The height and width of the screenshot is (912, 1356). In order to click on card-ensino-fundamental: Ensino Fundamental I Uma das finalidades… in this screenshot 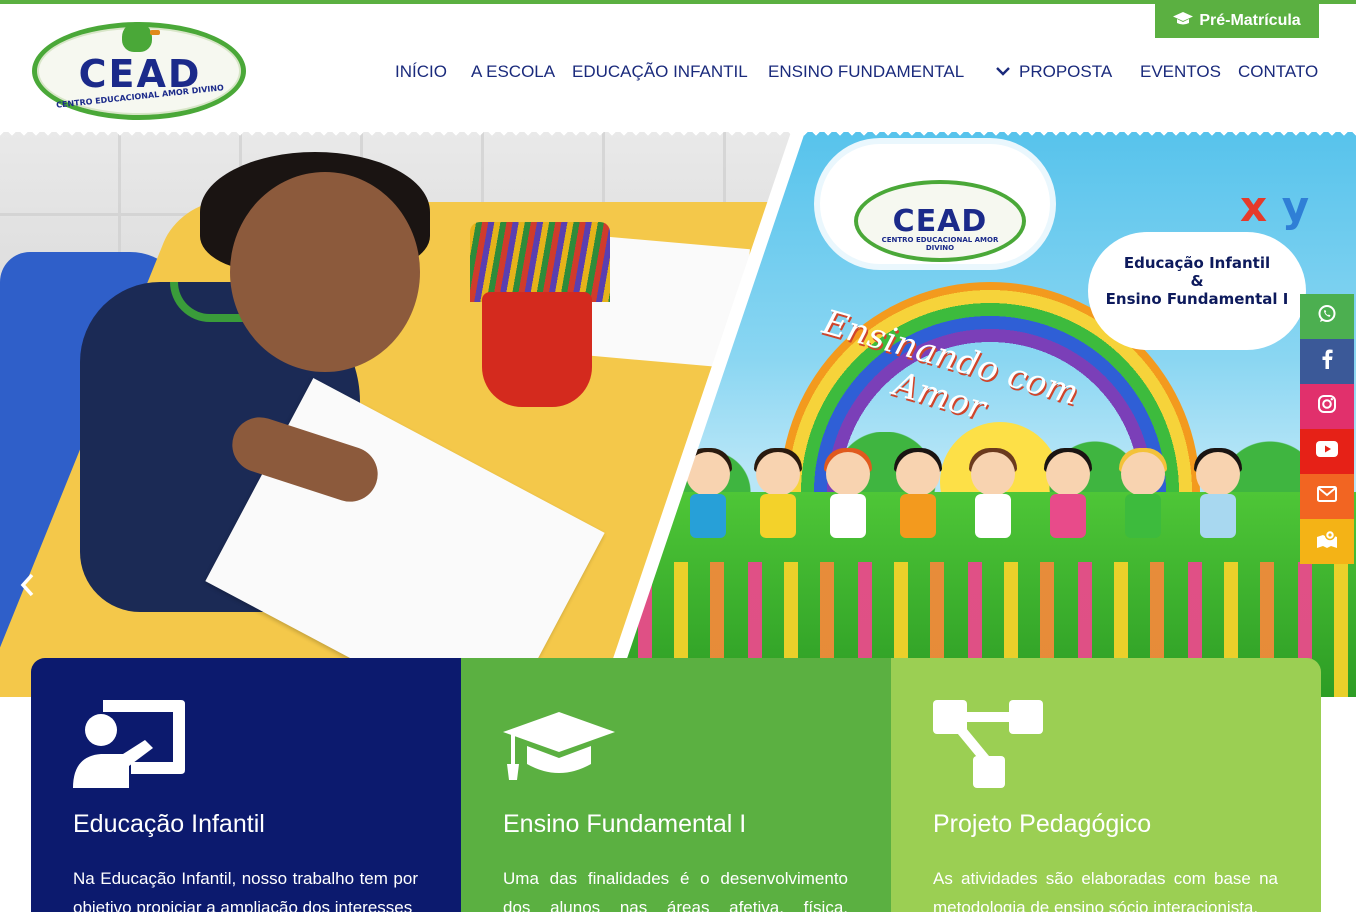, I will do `click(676, 785)`.